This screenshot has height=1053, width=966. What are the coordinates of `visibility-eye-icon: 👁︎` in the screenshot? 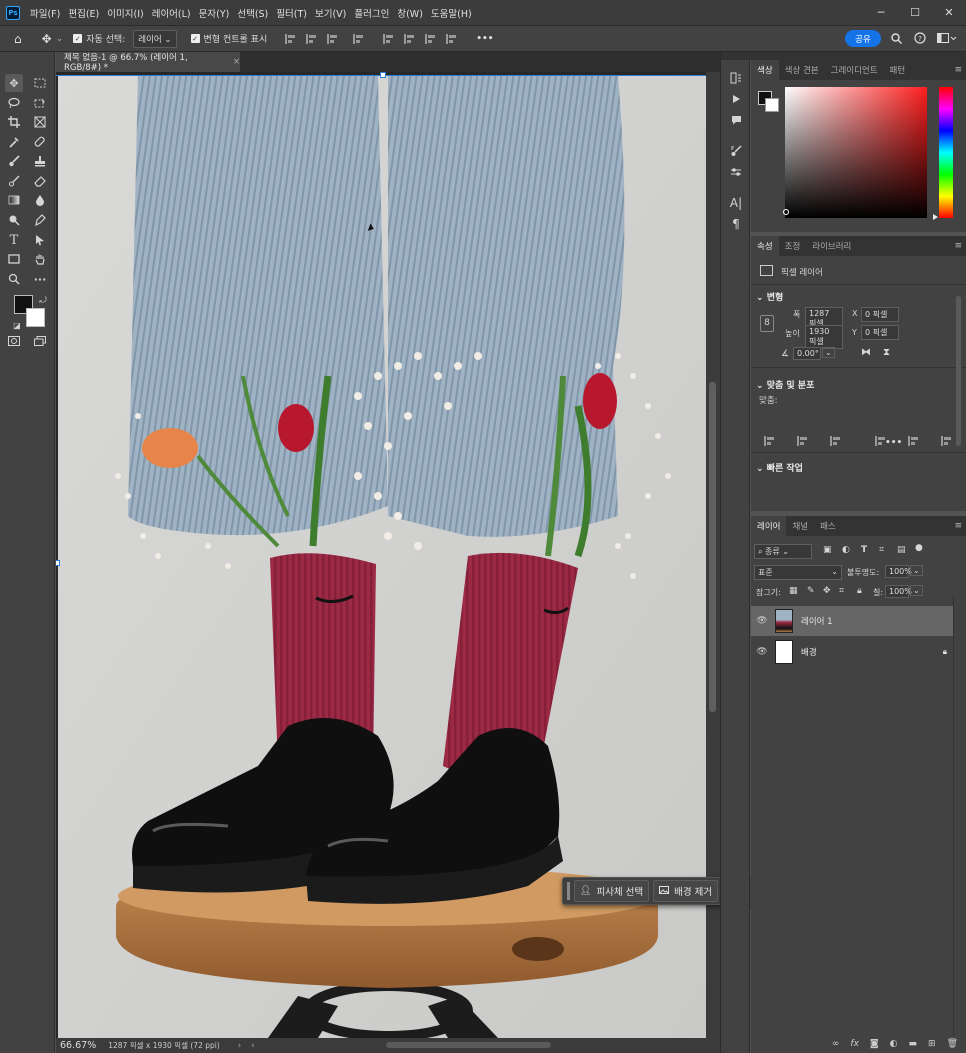 It's located at (762, 652).